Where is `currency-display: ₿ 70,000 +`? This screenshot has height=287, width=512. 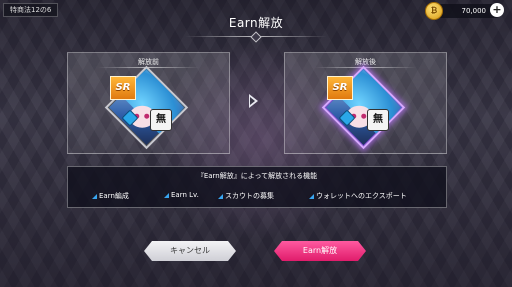
currency-display: ₿ 70,000 + is located at coordinates (464, 11).